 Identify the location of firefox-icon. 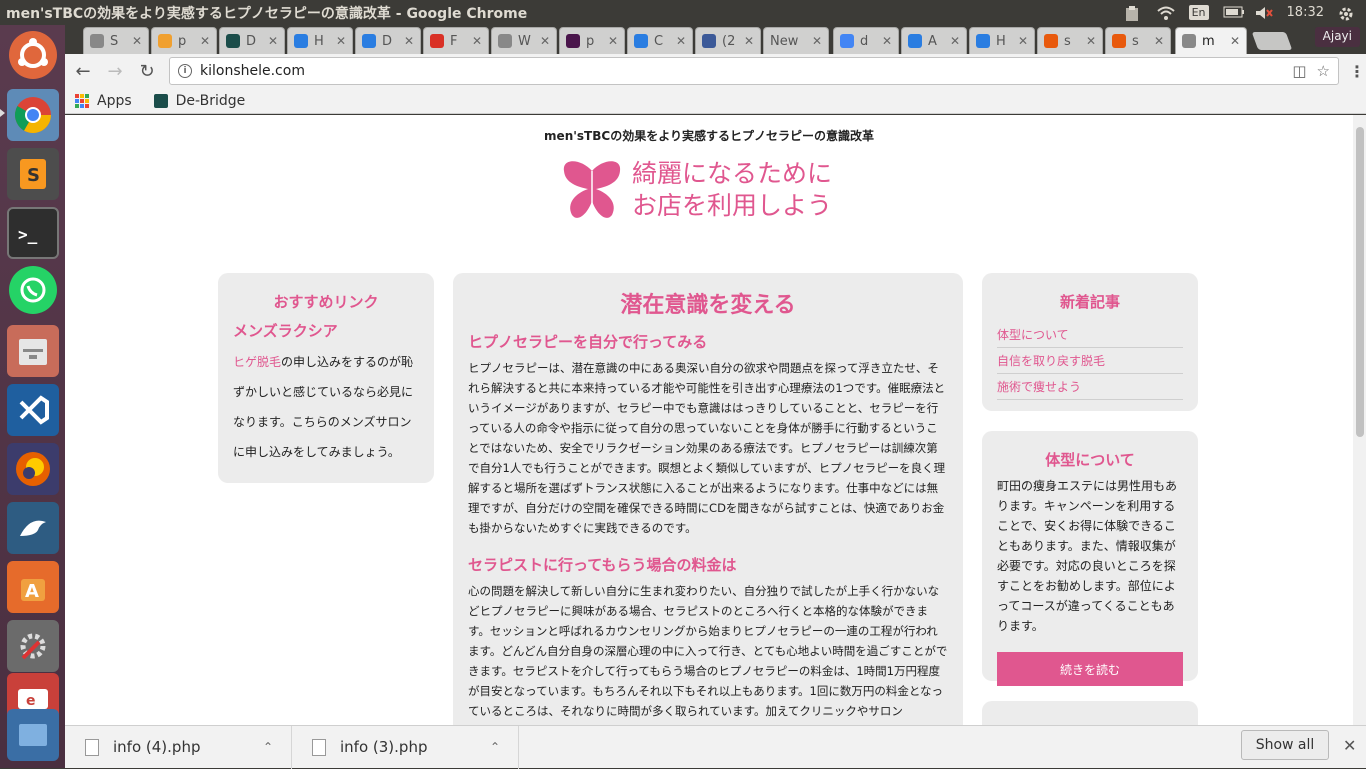
(33, 469).